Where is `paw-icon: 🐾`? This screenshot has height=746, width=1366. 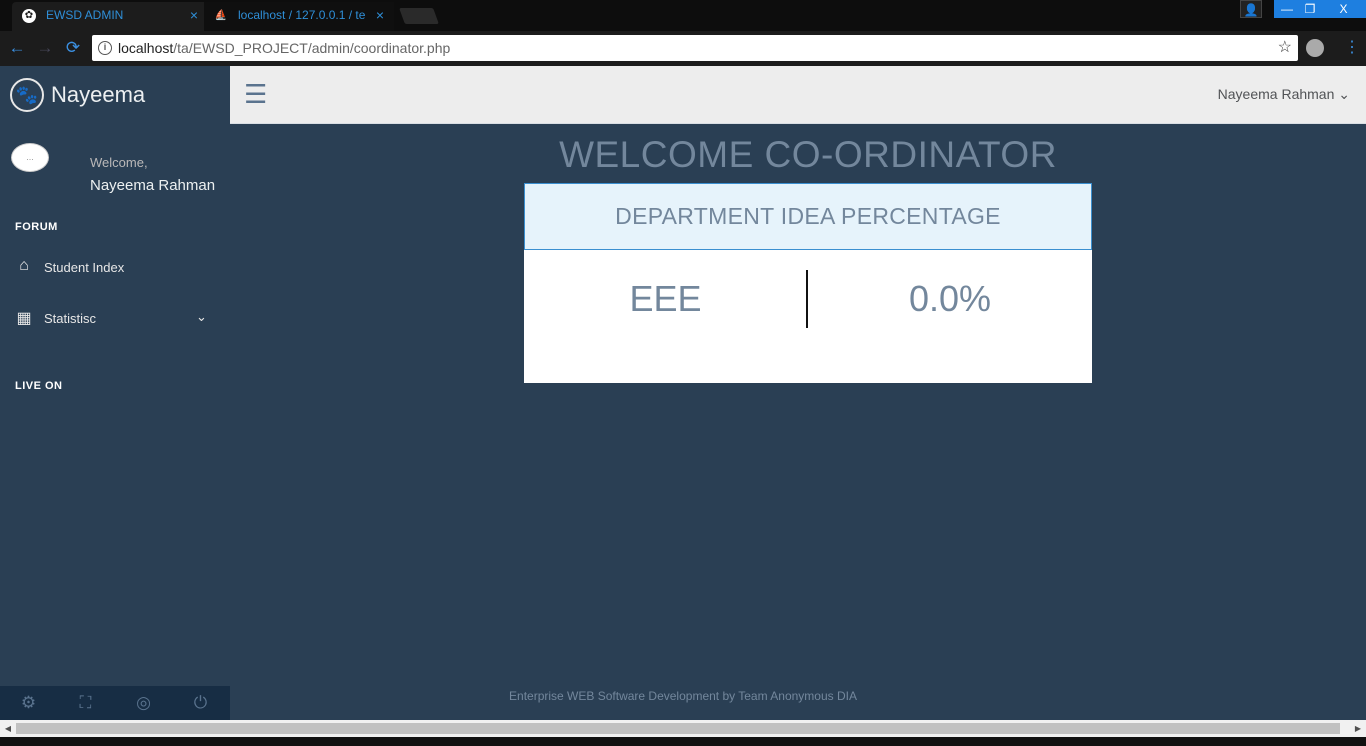 paw-icon: 🐾 is located at coordinates (27, 95).